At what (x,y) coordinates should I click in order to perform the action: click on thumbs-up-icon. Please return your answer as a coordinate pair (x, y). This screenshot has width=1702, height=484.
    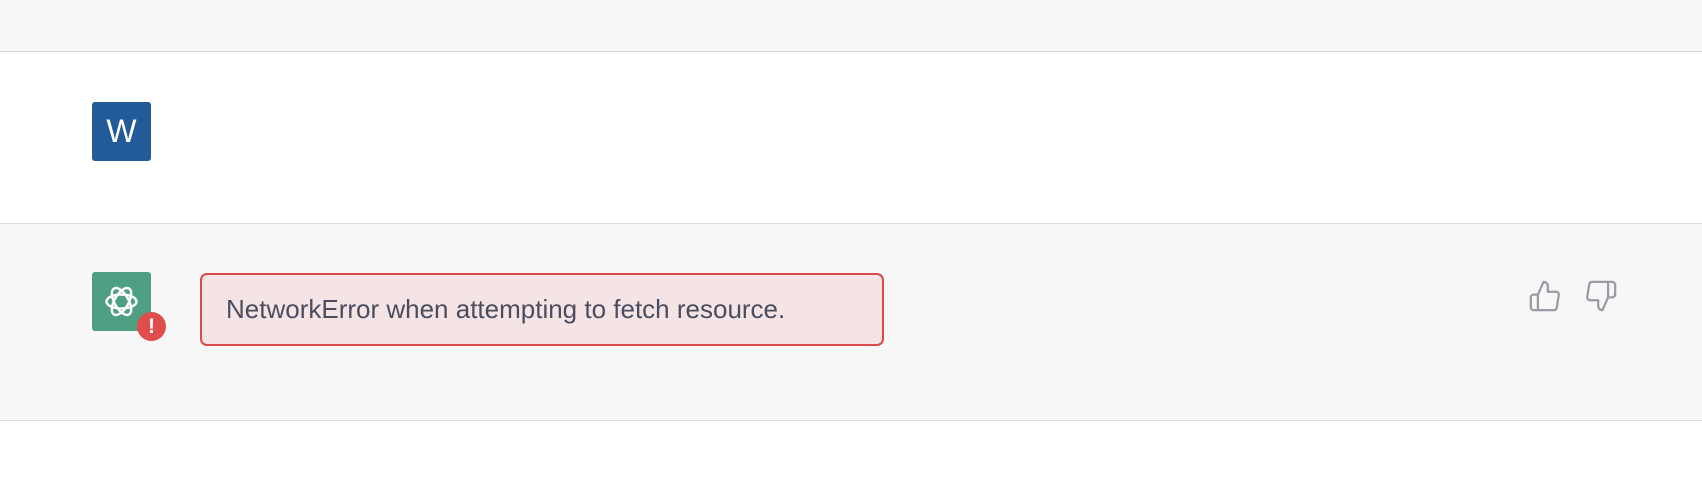
    Looking at the image, I should click on (1544, 296).